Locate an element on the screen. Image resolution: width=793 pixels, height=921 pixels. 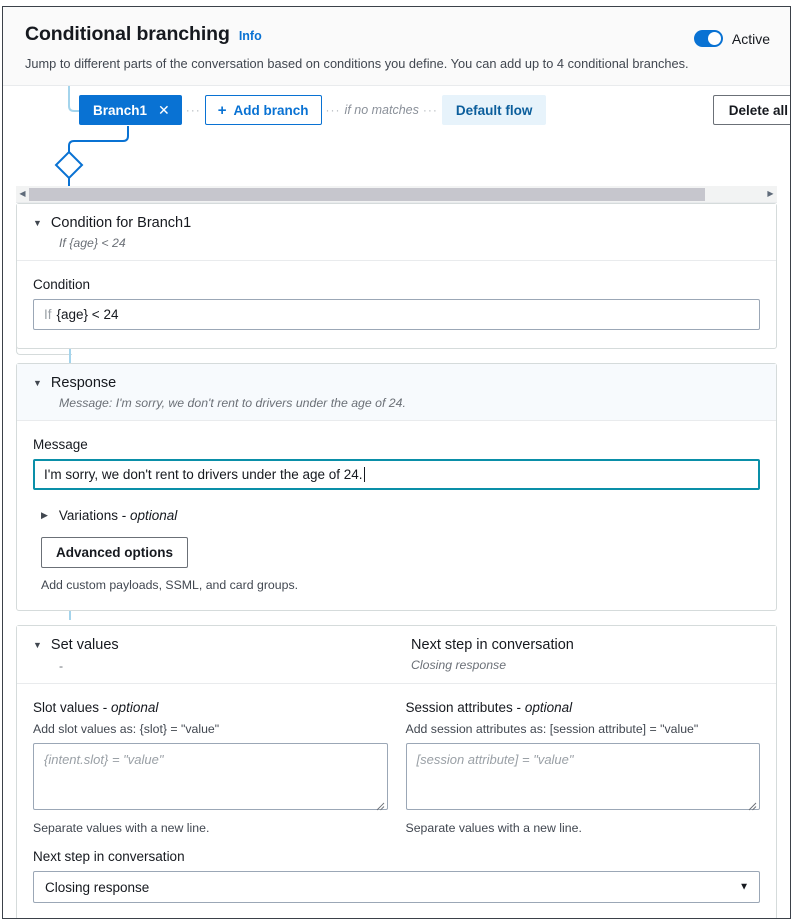
session-attrs-optional-label: optional is located at coordinates (548, 707).